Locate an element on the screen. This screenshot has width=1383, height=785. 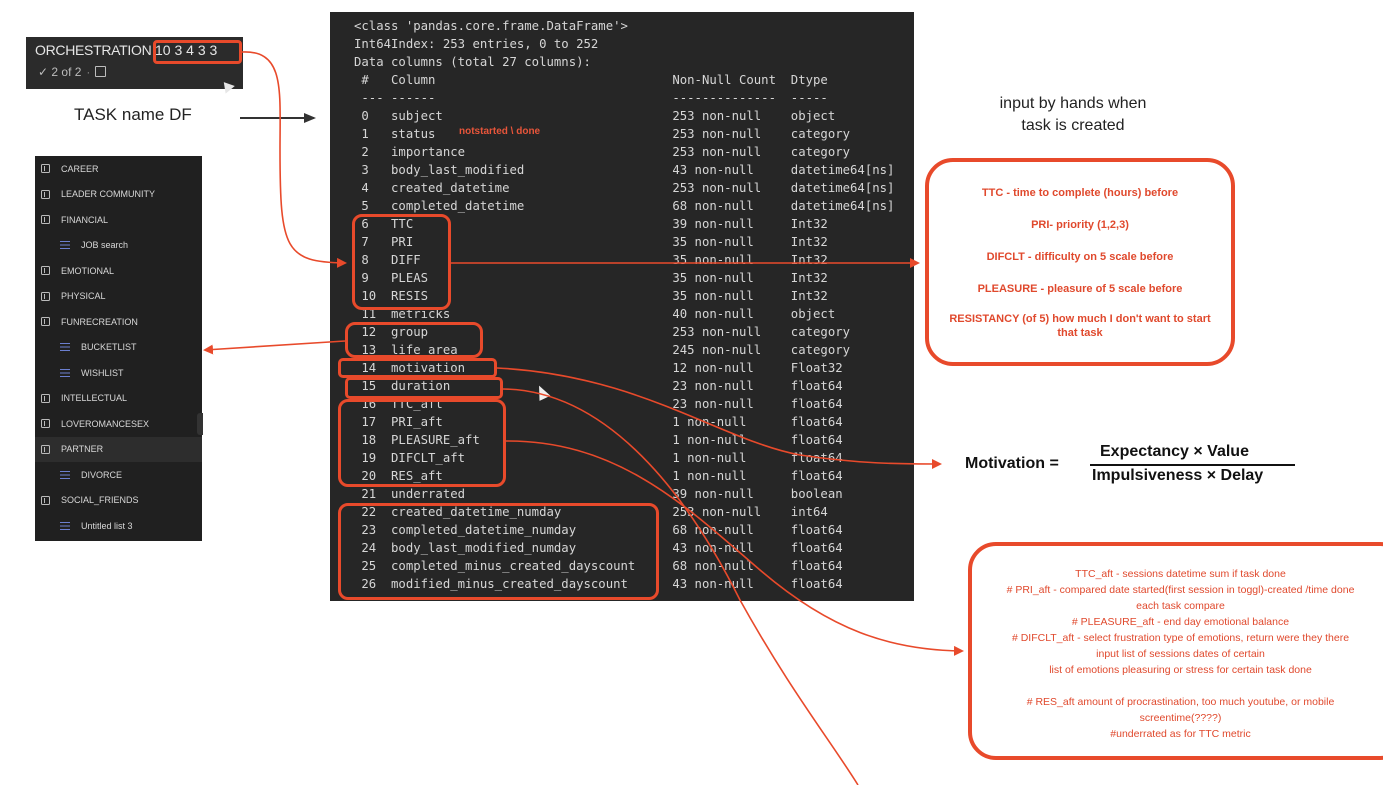
after-to-box-arrow is located at coordinates (734, 548).